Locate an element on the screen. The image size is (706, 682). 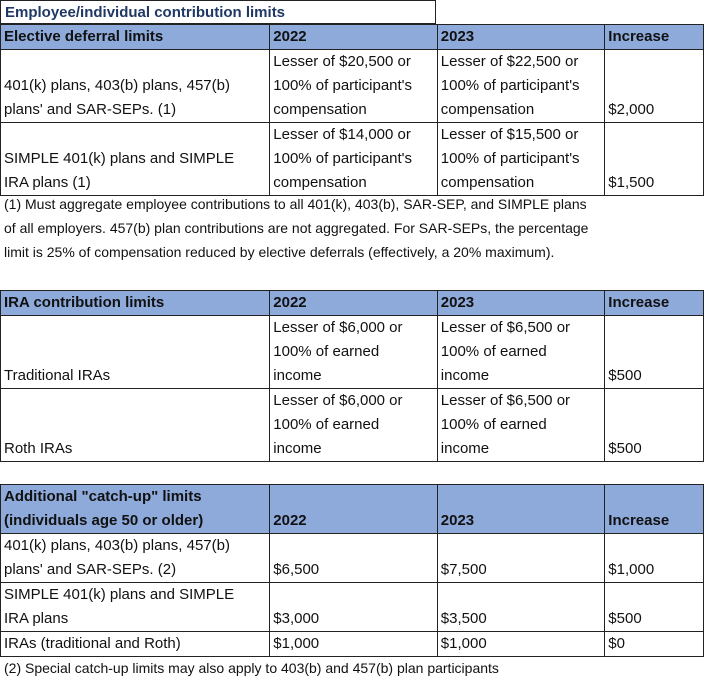
header-category: IRA contribution limits is located at coordinates (135, 303).